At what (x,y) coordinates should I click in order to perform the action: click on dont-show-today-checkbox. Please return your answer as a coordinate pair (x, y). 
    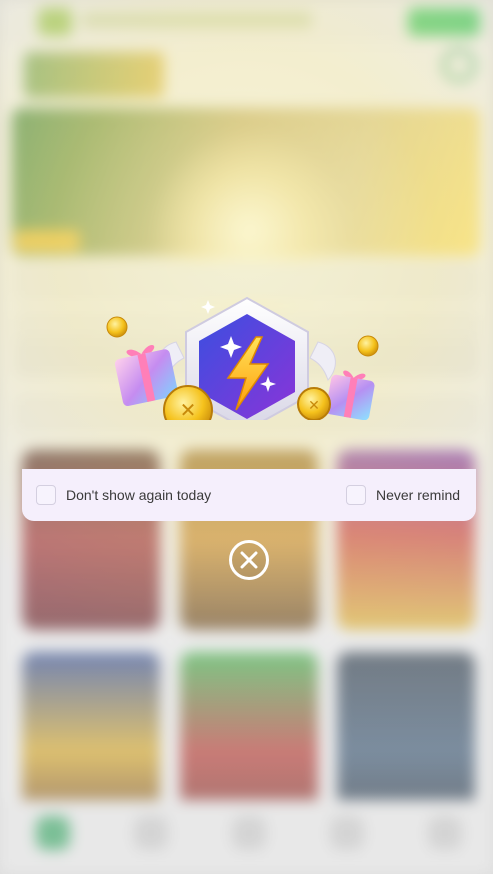
    Looking at the image, I should click on (46, 495).